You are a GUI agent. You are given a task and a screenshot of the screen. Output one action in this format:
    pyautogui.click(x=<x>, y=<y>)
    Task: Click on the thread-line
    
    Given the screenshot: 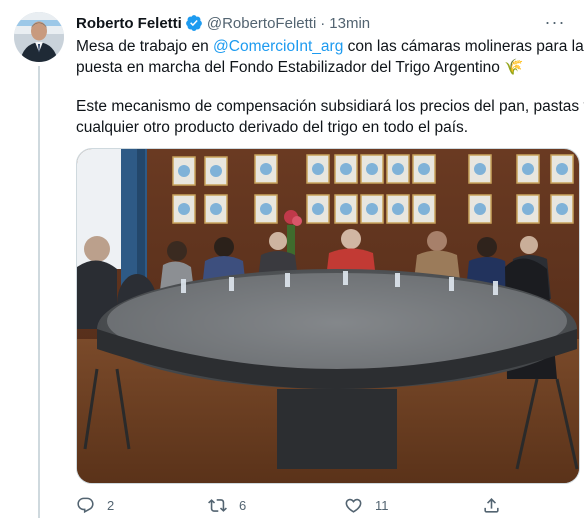 What is the action you would take?
    pyautogui.click(x=39, y=292)
    